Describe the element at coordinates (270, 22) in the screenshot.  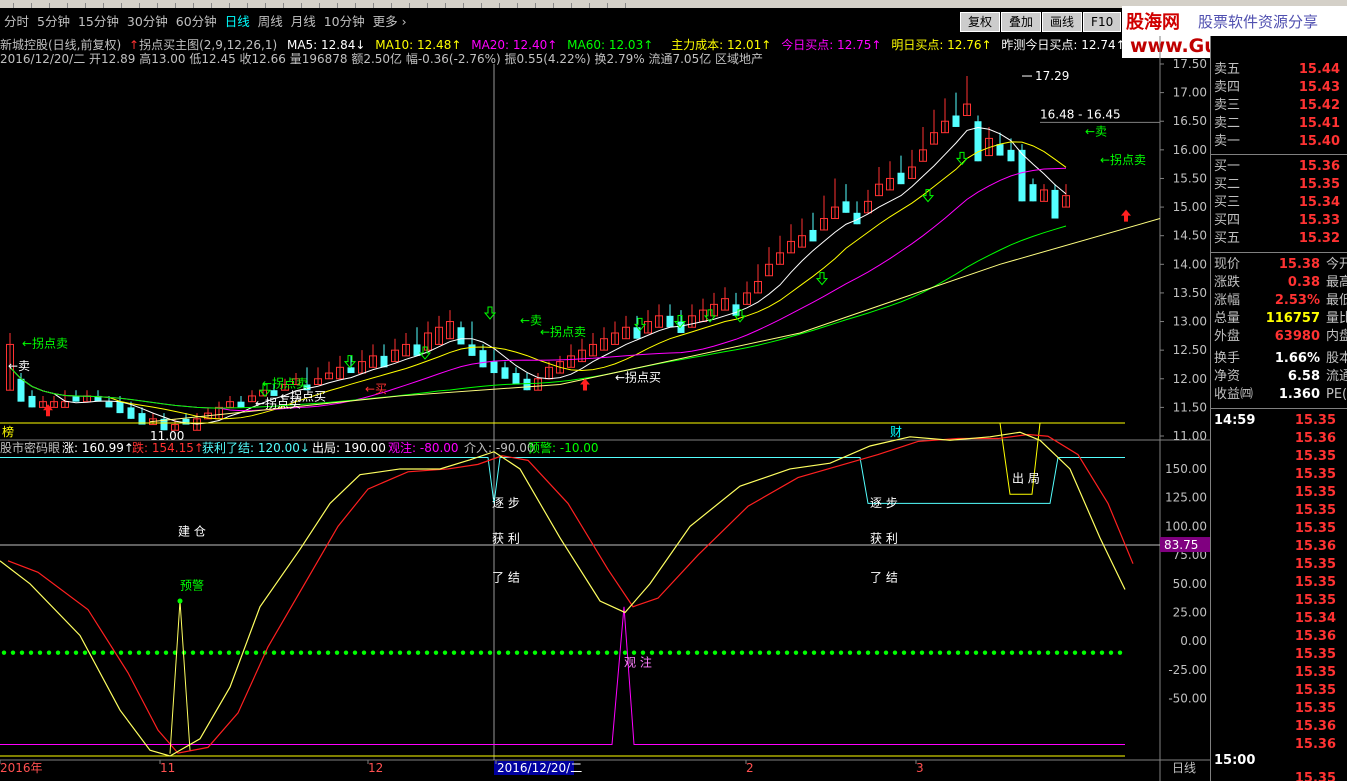
I see `period-tab: 周线` at that location.